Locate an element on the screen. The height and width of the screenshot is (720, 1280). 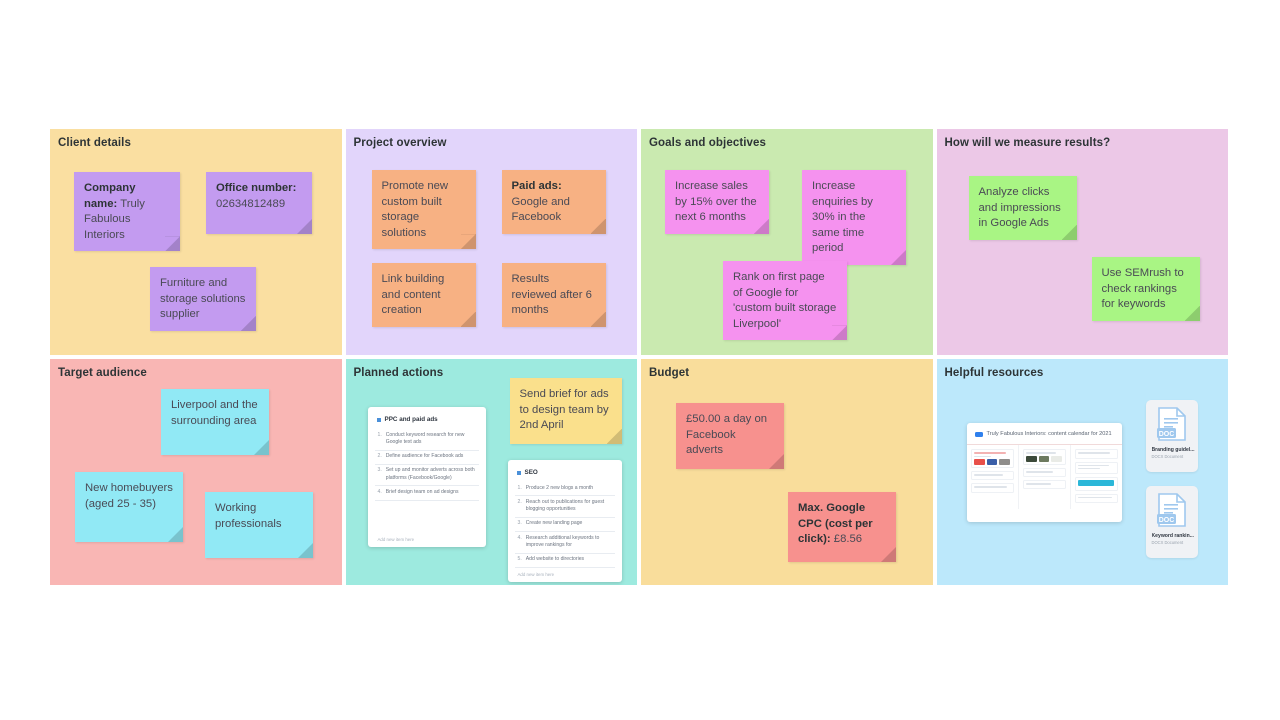
sticky-note-results-reviewed: Results reviewed after 6 months is located at coordinates (553, 295).